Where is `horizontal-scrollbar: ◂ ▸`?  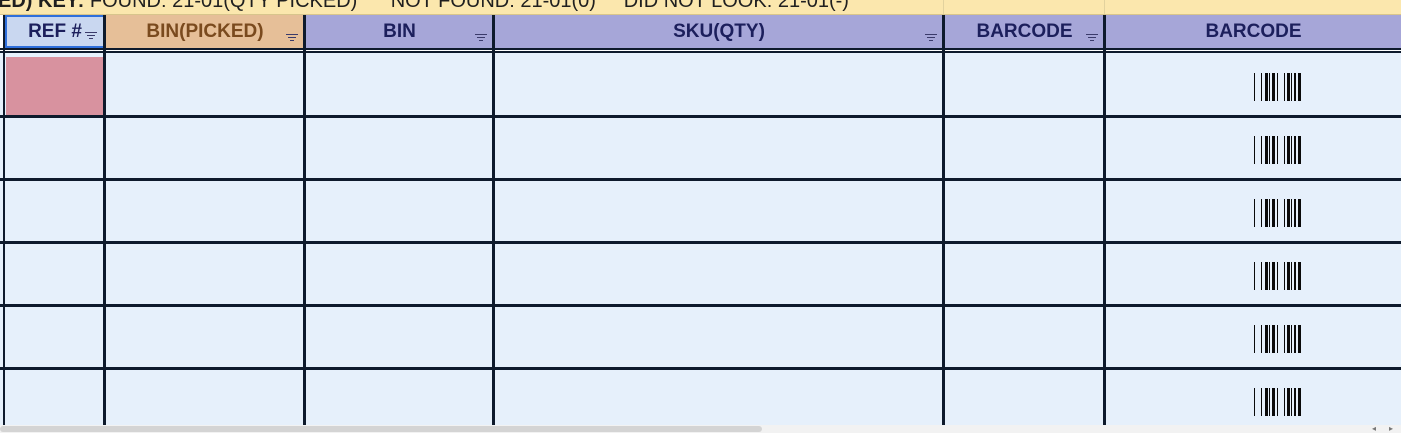
horizontal-scrollbar: ◂ ▸ is located at coordinates (700, 429).